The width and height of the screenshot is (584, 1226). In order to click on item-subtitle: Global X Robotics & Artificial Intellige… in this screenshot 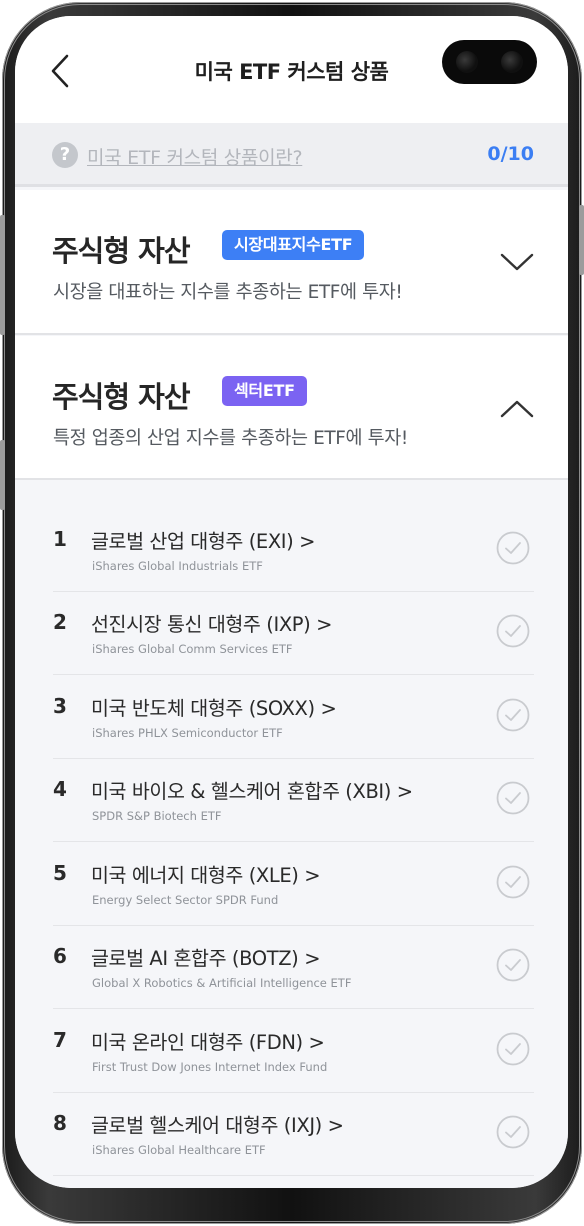, I will do `click(222, 983)`.